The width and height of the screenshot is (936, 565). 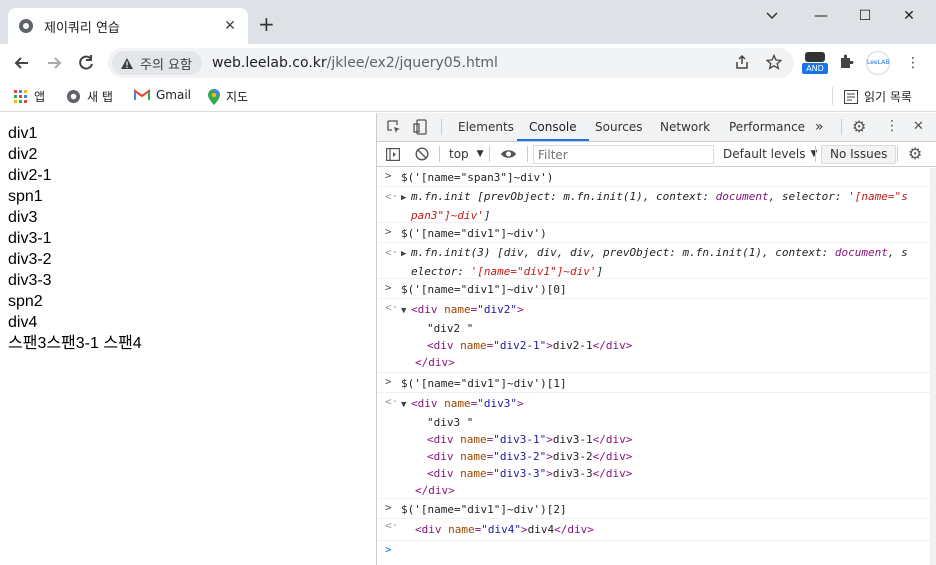 What do you see at coordinates (656, 530) in the screenshot?
I see `console-result-element: <· <div name="div4">div4</div>` at bounding box center [656, 530].